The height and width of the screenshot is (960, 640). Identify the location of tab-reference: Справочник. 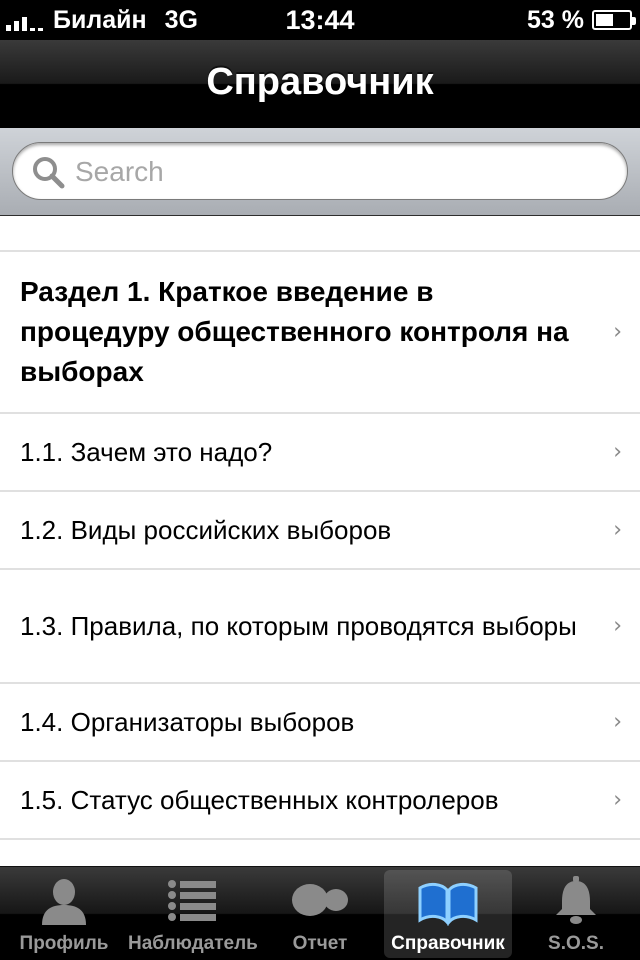
(448, 914).